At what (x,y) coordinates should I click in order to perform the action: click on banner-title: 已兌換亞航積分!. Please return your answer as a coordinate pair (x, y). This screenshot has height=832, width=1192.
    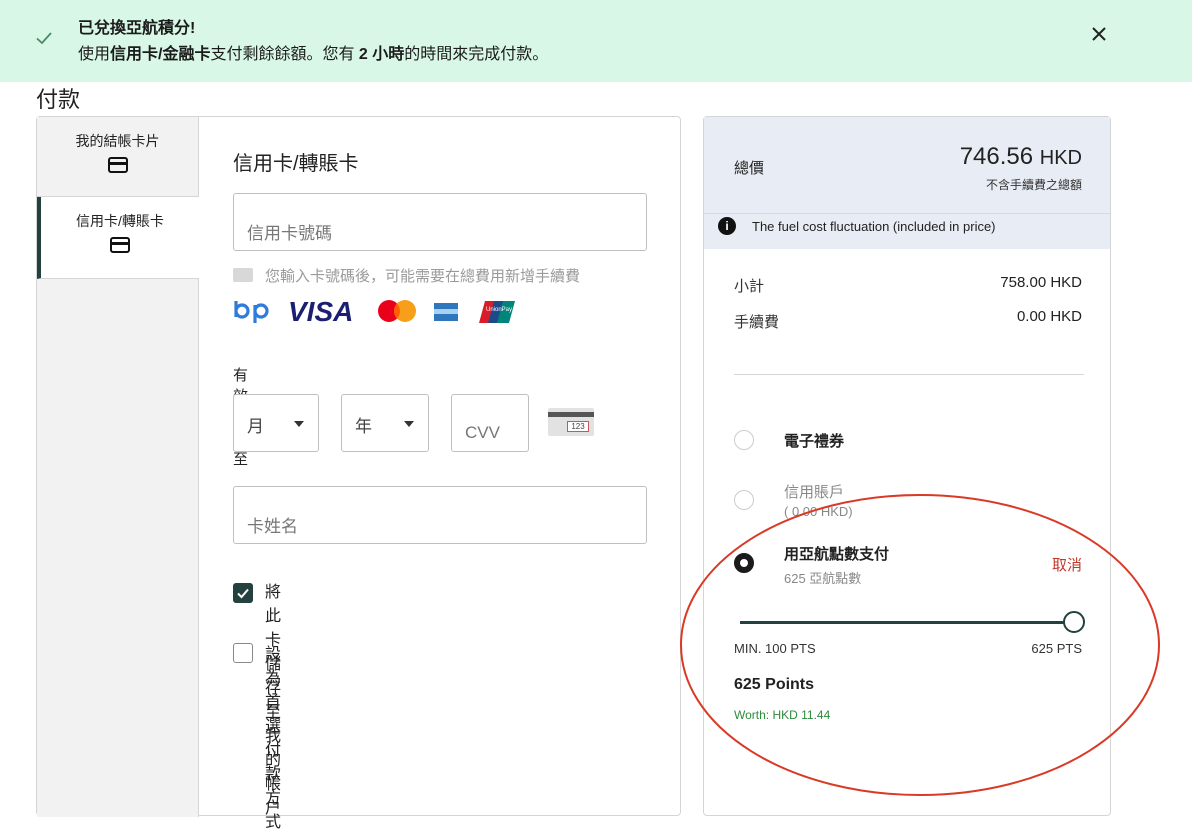
    Looking at the image, I should click on (137, 28).